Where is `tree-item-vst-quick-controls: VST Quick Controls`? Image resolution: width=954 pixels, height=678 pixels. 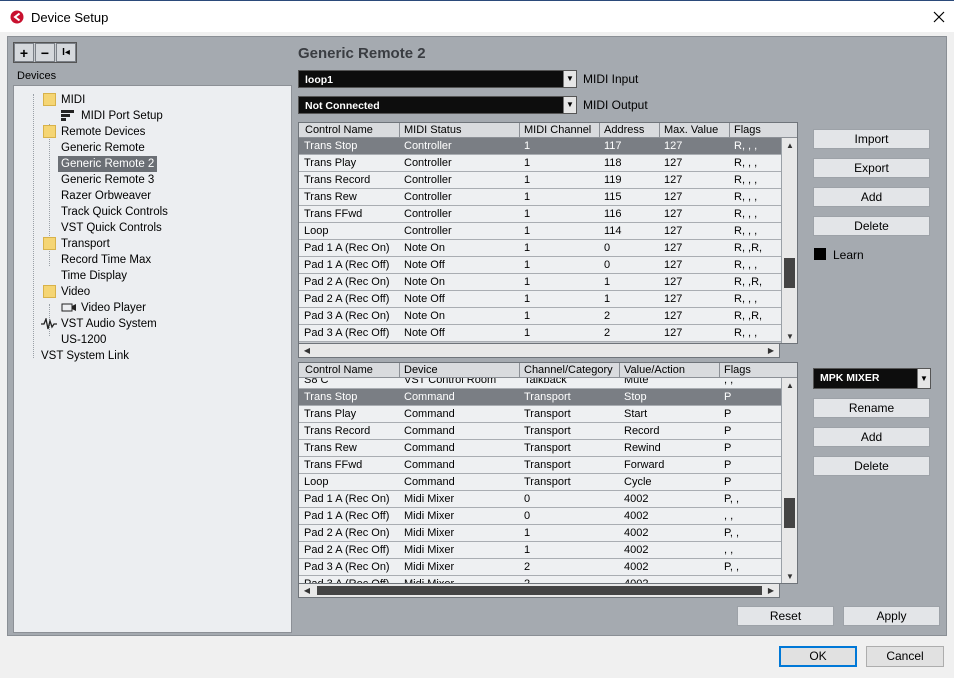
tree-item-vst-quick-controls: VST Quick Controls is located at coordinates (111, 228).